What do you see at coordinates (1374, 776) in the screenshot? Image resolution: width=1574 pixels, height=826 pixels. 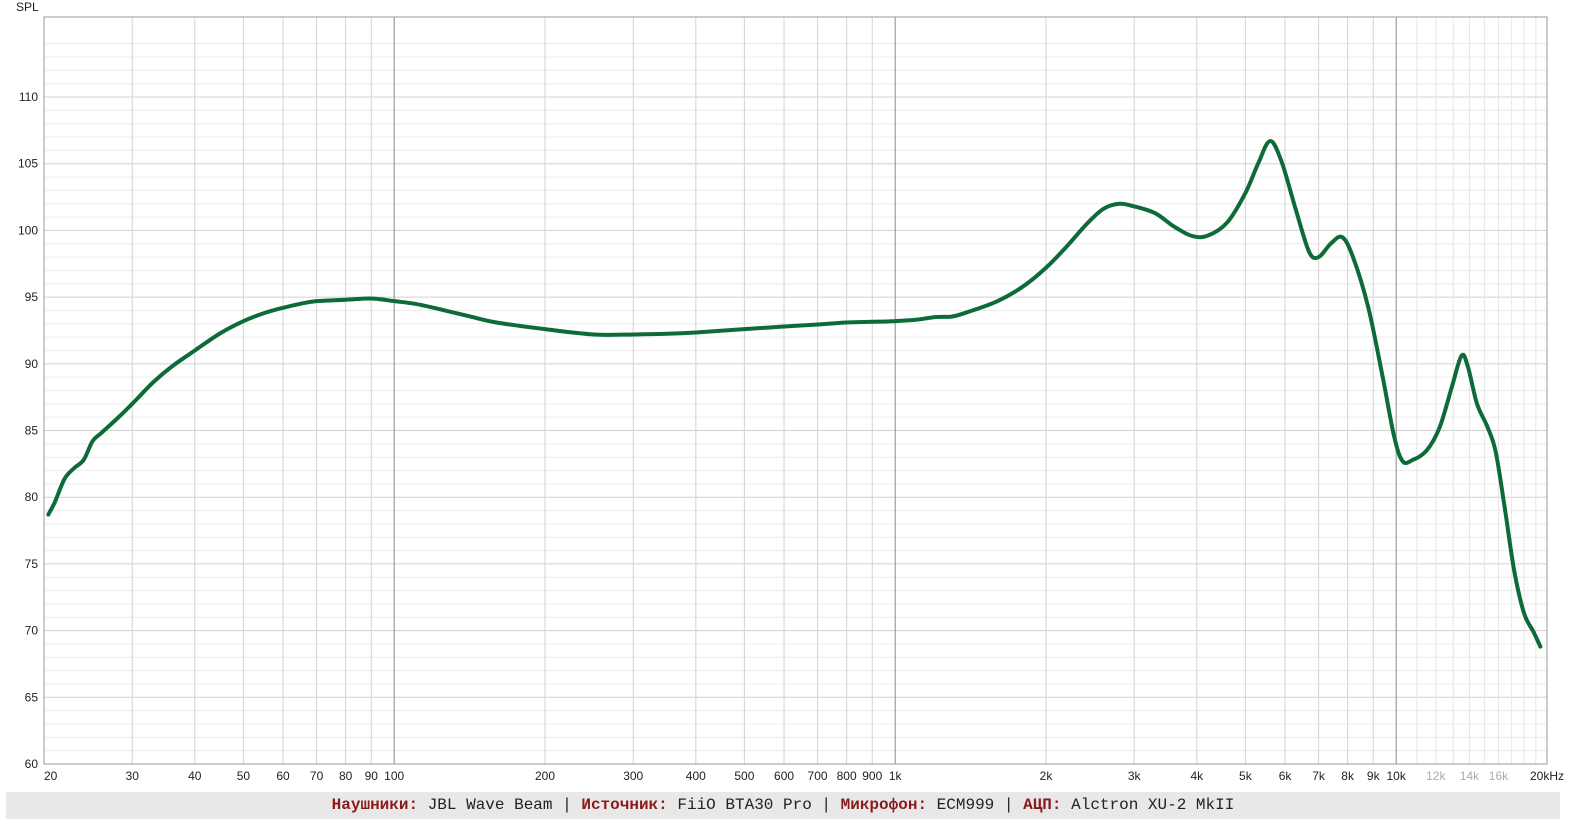 I see `x-tick-label: 9k` at bounding box center [1374, 776].